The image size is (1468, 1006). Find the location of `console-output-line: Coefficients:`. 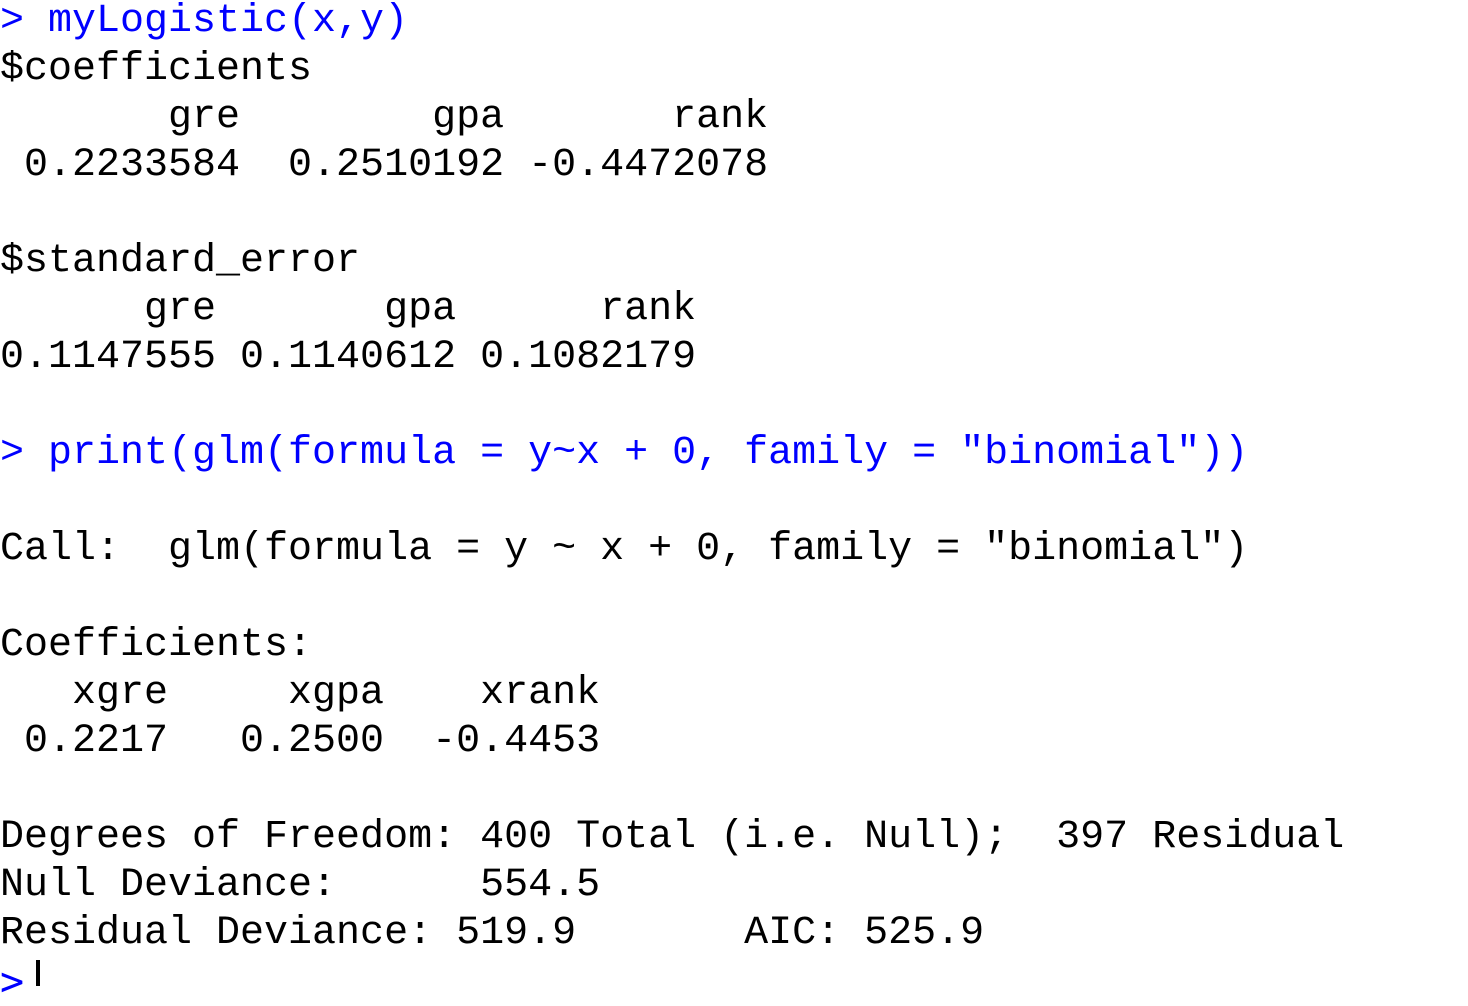

console-output-line: Coefficients: is located at coordinates (156, 645).